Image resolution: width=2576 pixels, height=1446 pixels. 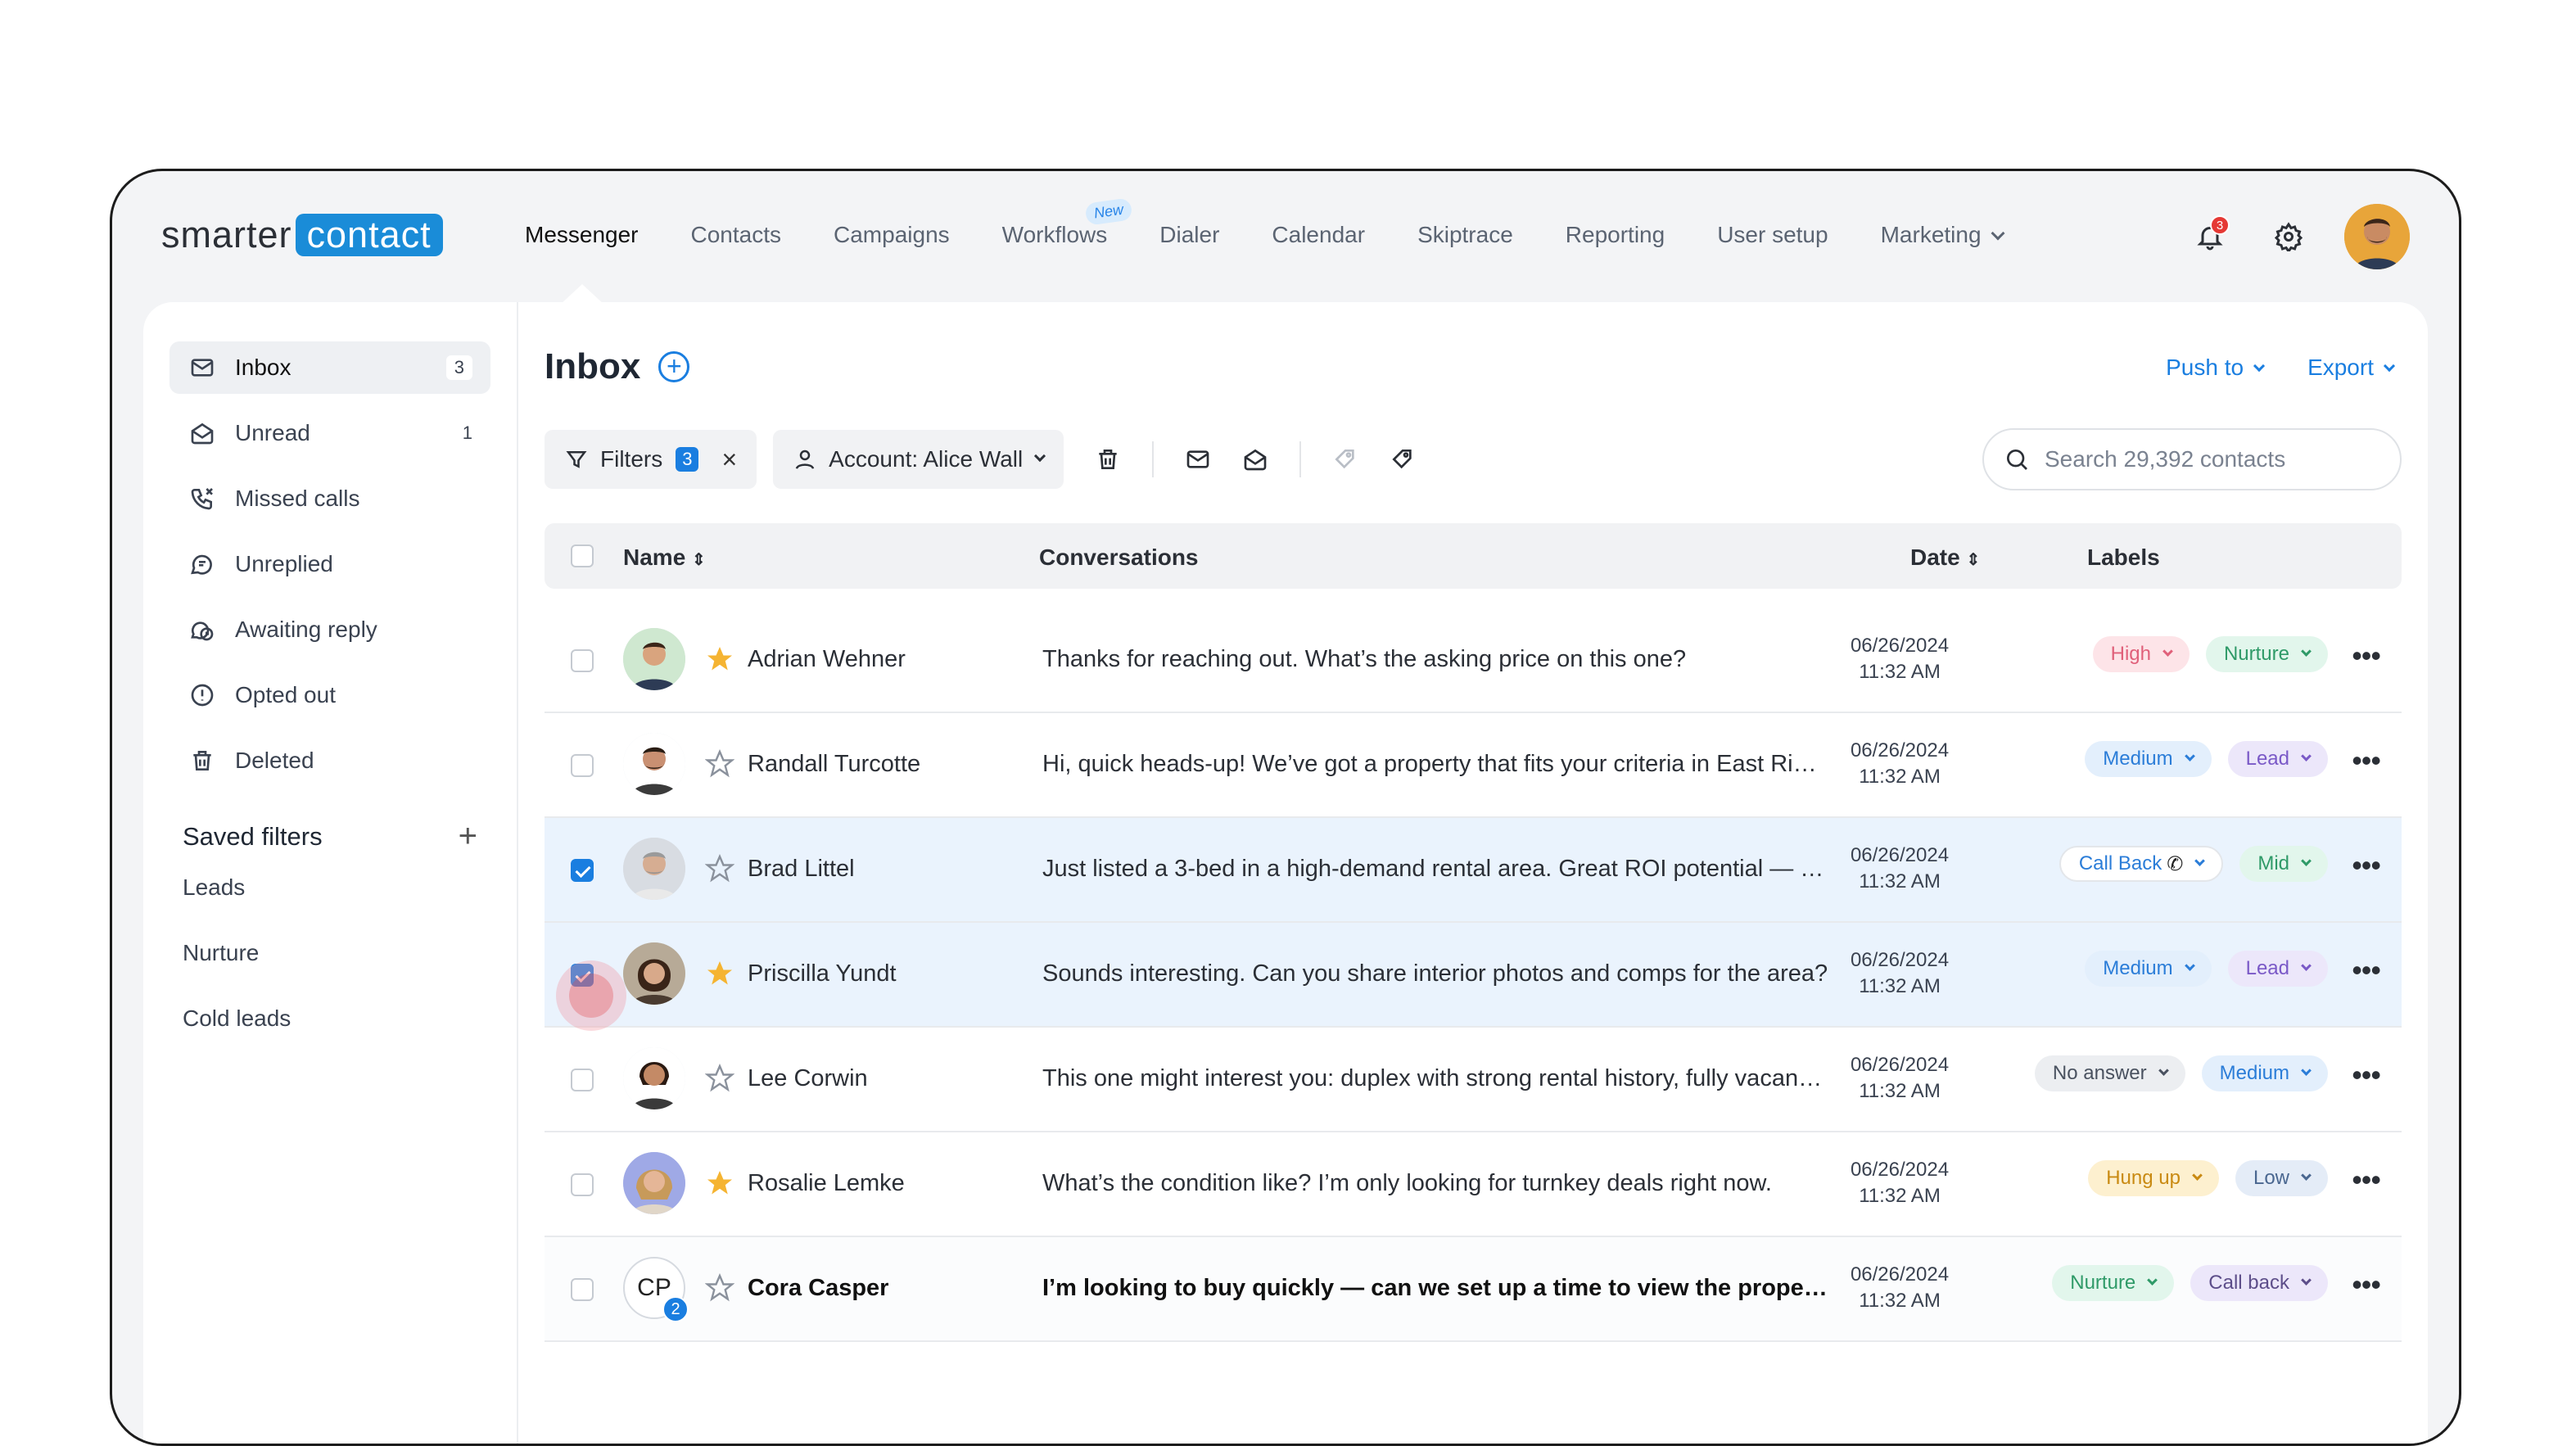 I want to click on contact-name: Lee Corwin, so click(x=808, y=1078).